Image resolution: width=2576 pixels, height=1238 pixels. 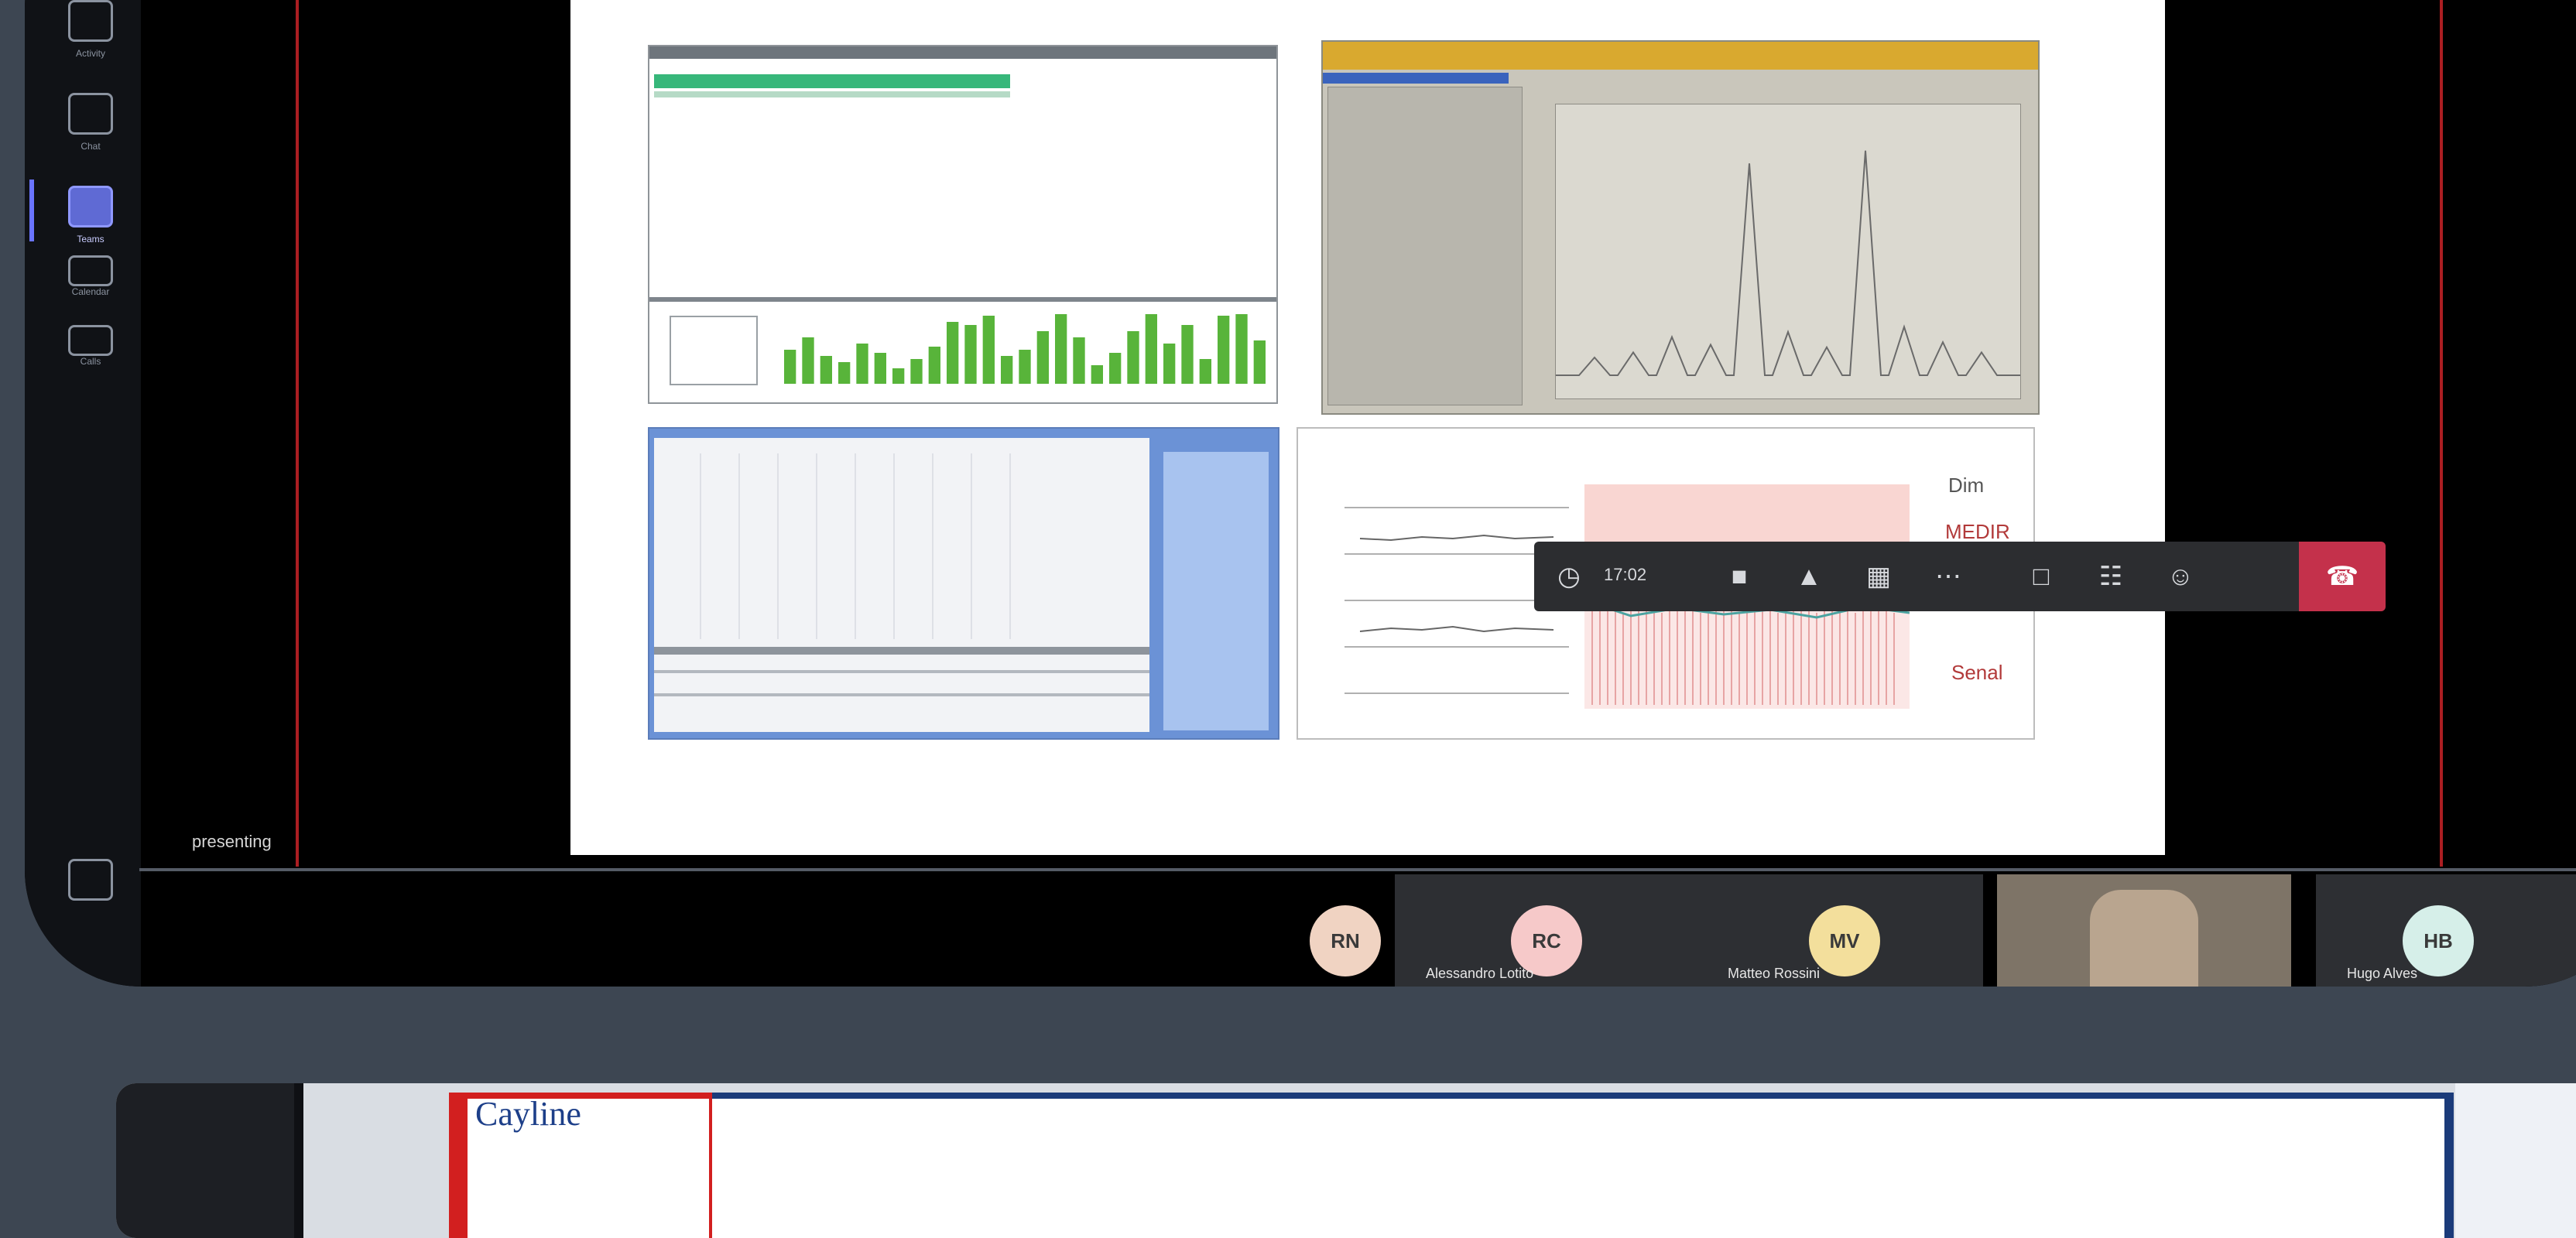 I want to click on participant-tile: MV Matteo Rossini, so click(x=1836, y=931).